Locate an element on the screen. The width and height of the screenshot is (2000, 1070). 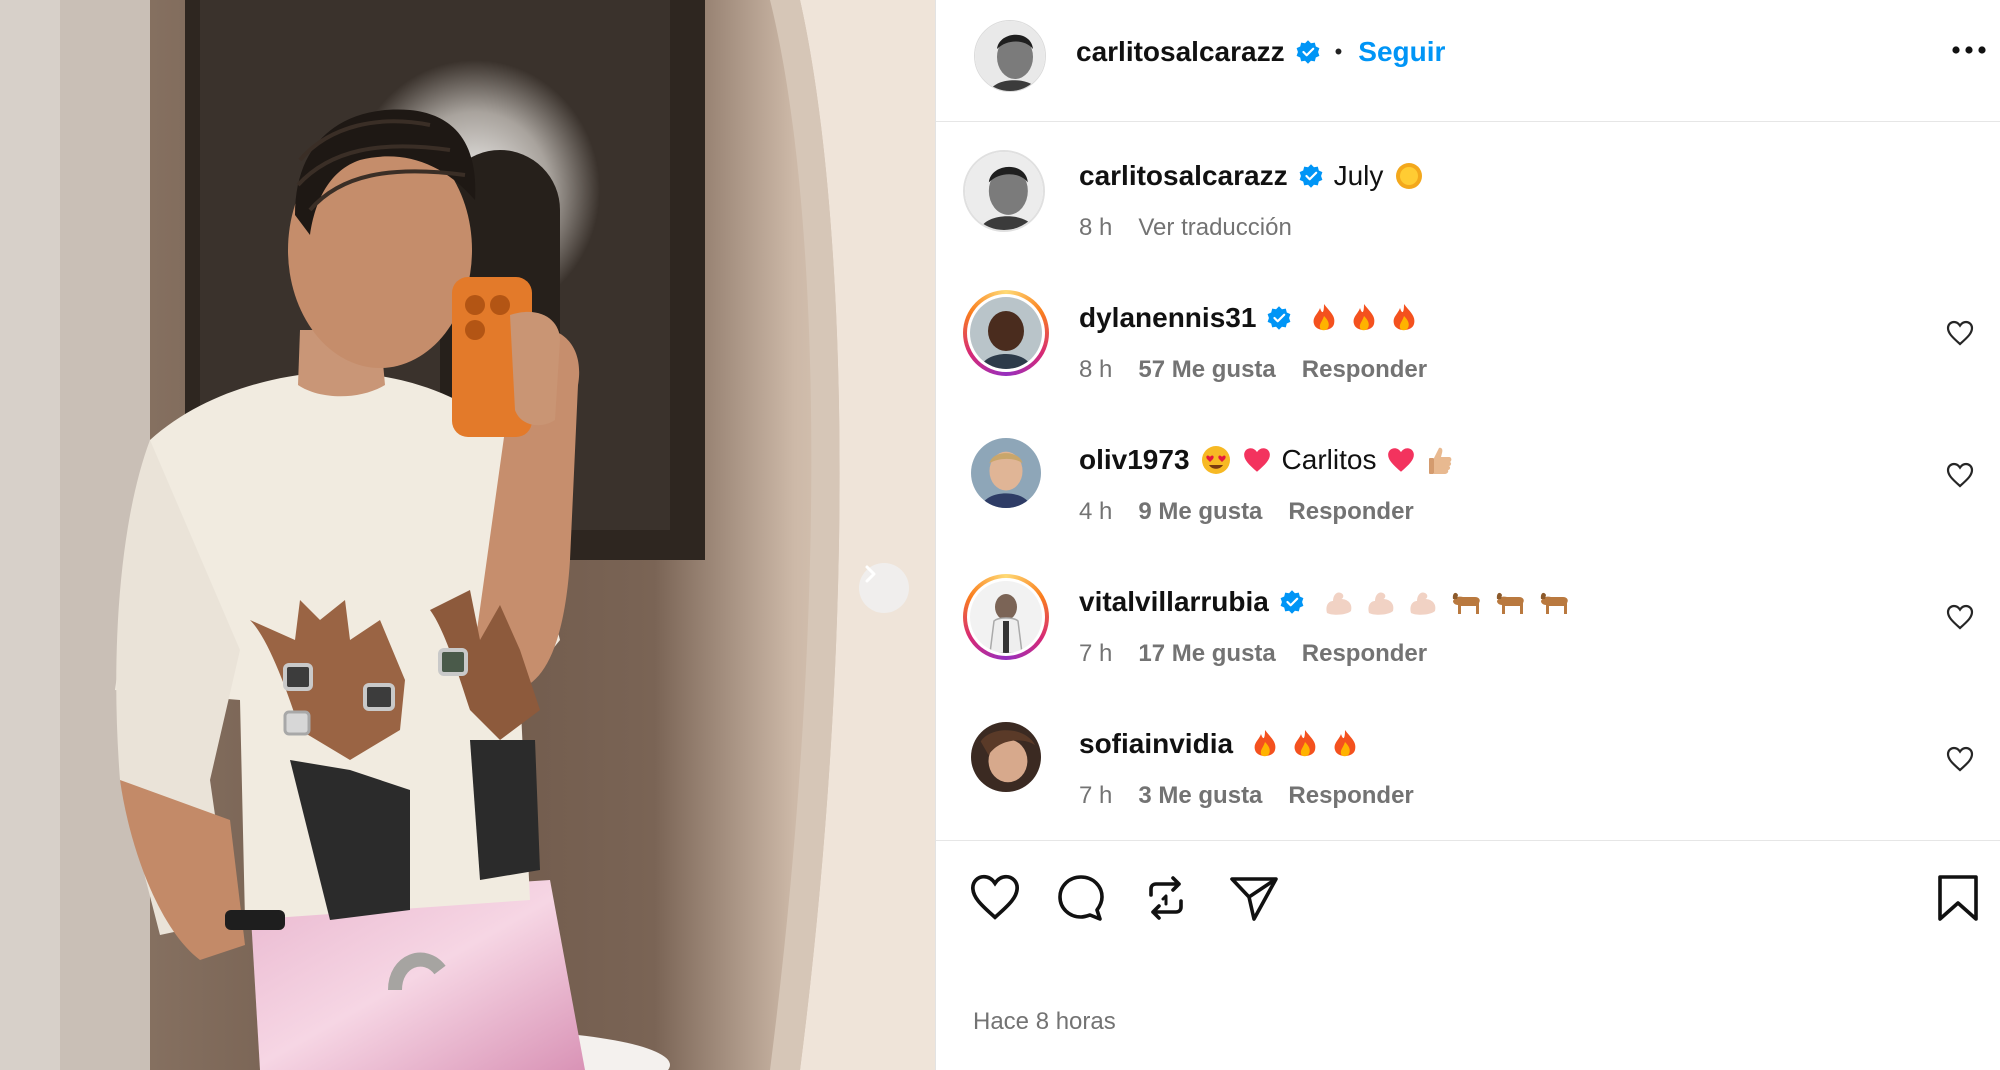
comment-username: vitalvillarrubia is located at coordinates (1174, 602).